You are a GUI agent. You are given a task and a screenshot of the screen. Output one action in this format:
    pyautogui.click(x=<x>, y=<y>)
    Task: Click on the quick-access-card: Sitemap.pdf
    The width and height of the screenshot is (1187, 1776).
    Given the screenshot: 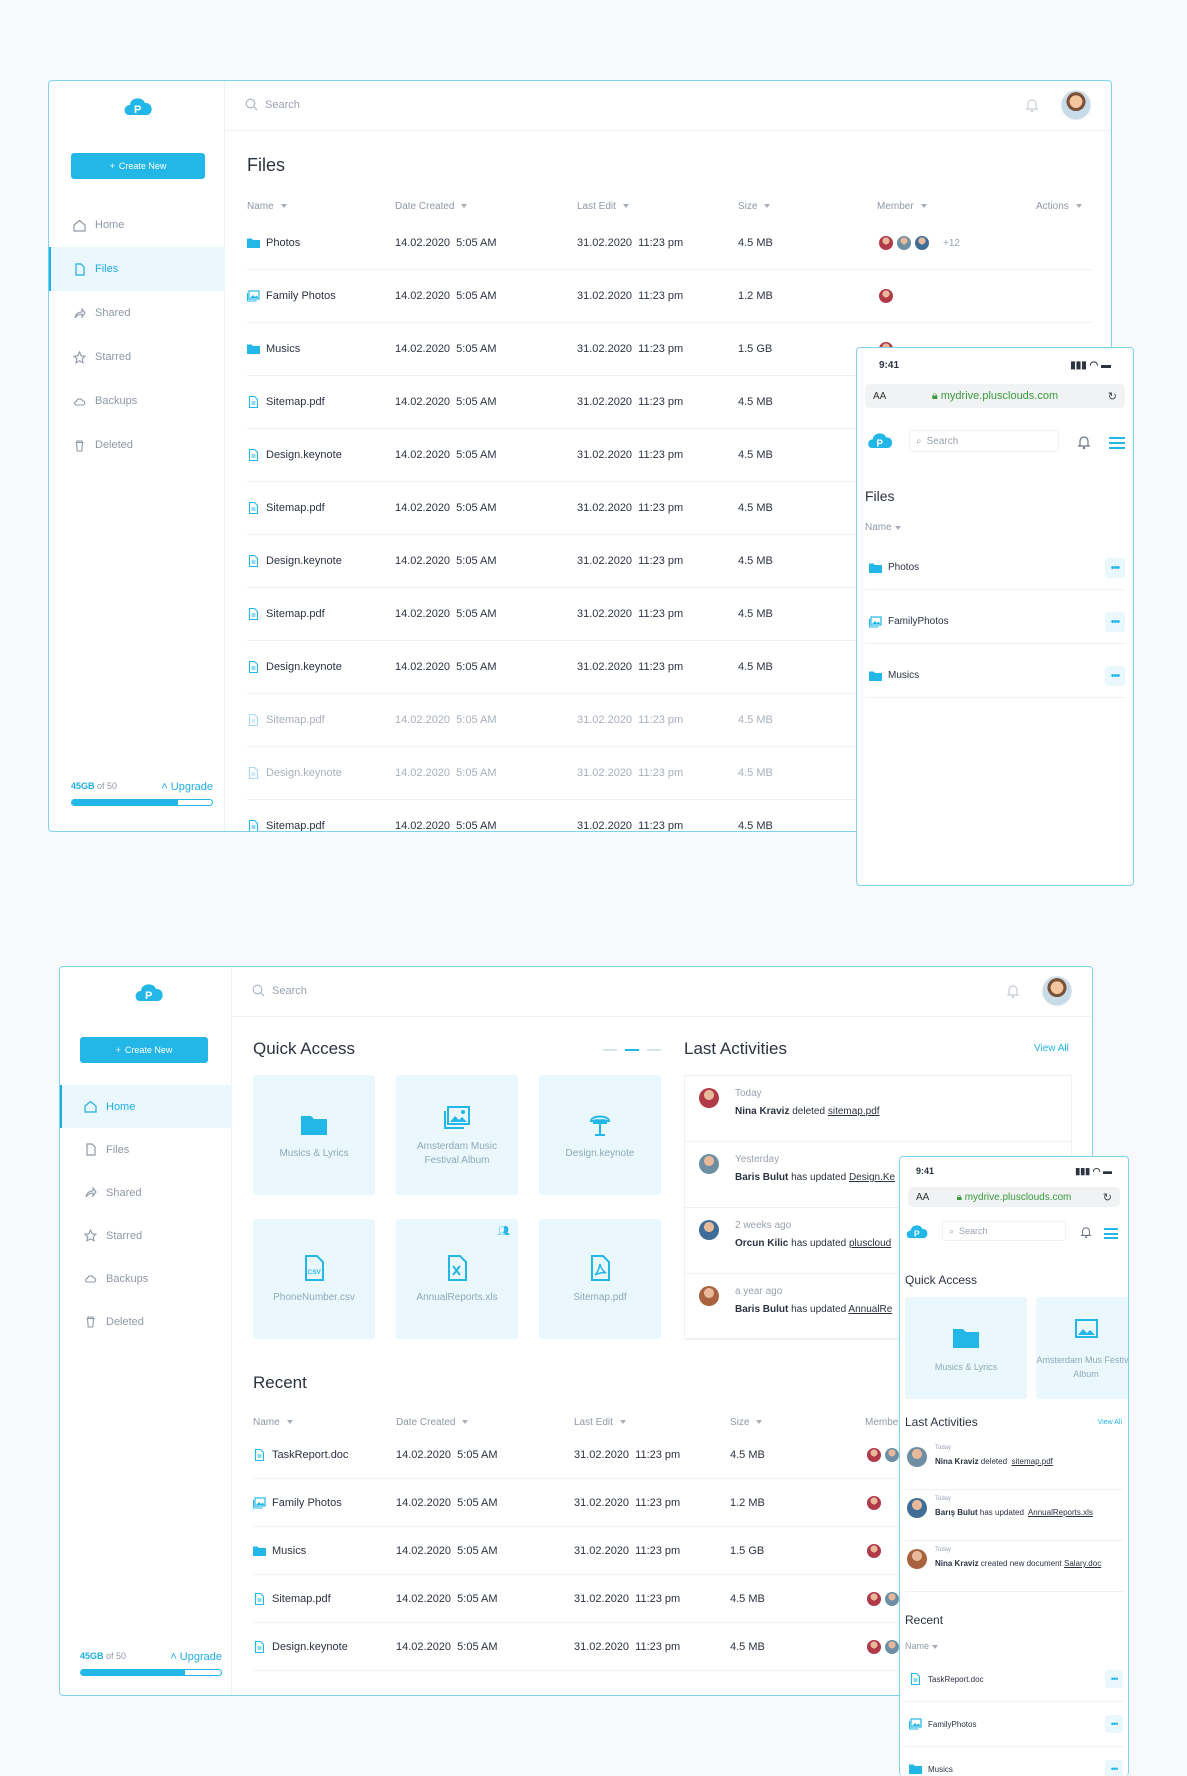 What is the action you would take?
    pyautogui.click(x=600, y=1279)
    